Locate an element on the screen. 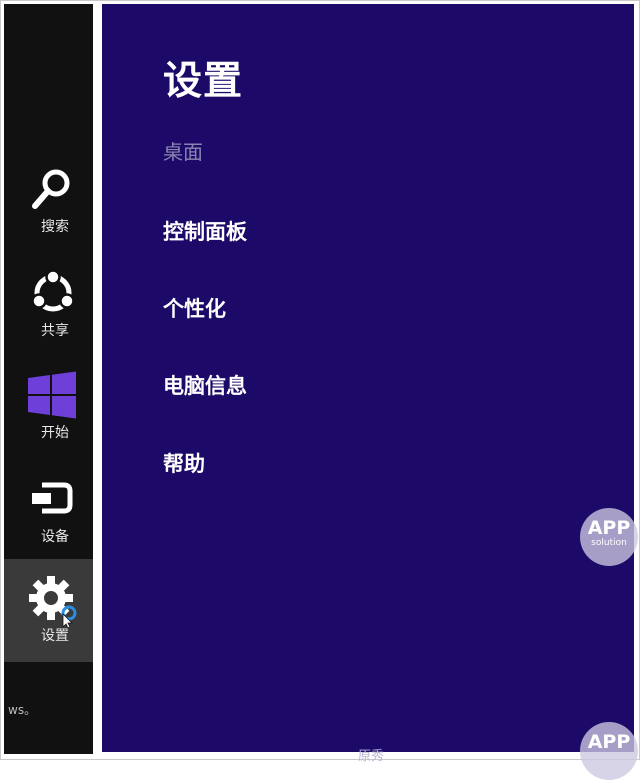 The height and width of the screenshot is (780, 640). share-icon is located at coordinates (53, 290).